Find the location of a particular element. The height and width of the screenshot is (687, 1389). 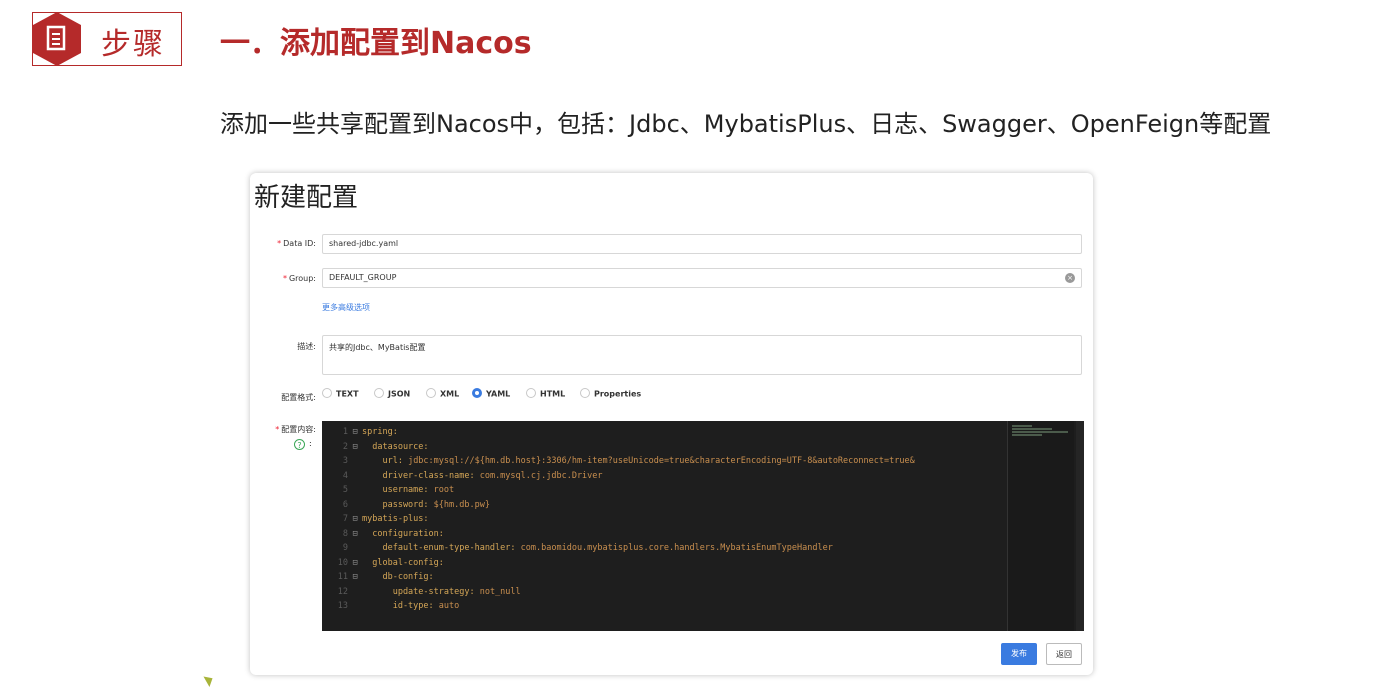

code-value: auto is located at coordinates (446, 606).